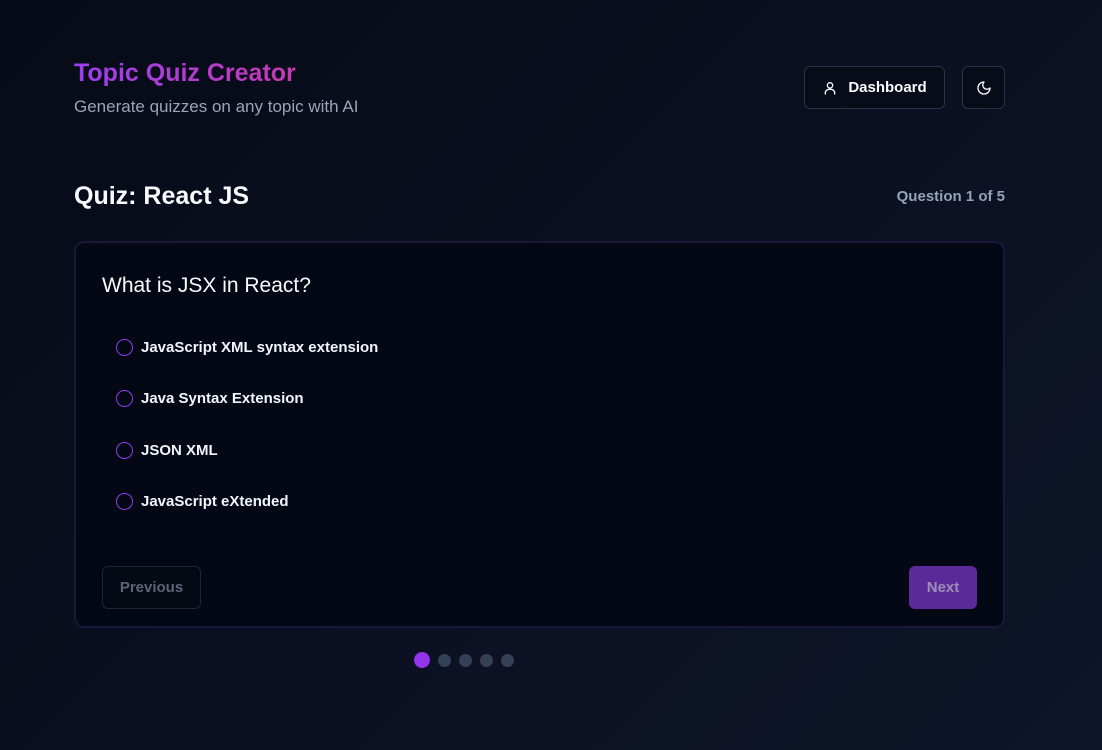  I want to click on pagination-dot-active, so click(422, 660).